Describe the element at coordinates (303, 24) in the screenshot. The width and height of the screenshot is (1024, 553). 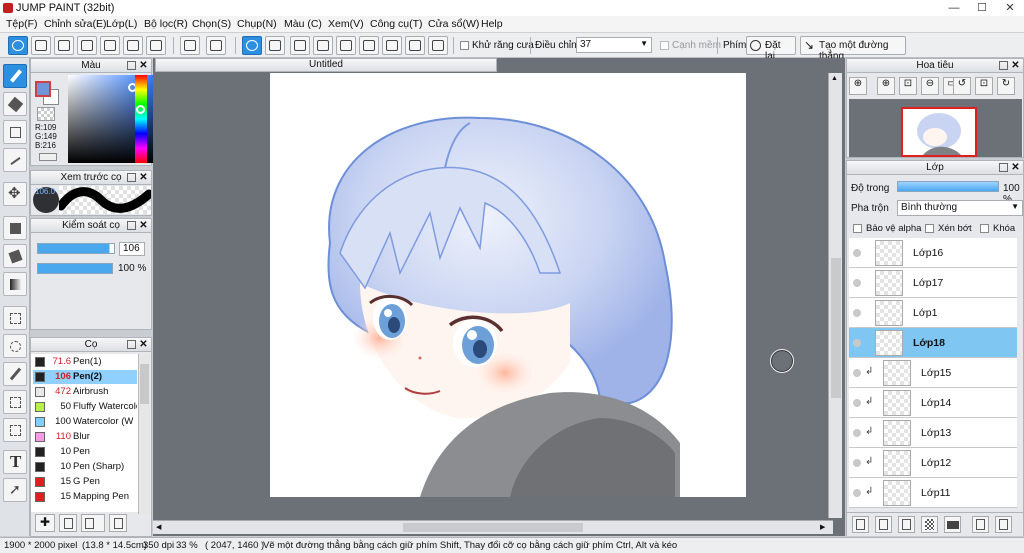
I see `menu-color: Màu (C)` at that location.